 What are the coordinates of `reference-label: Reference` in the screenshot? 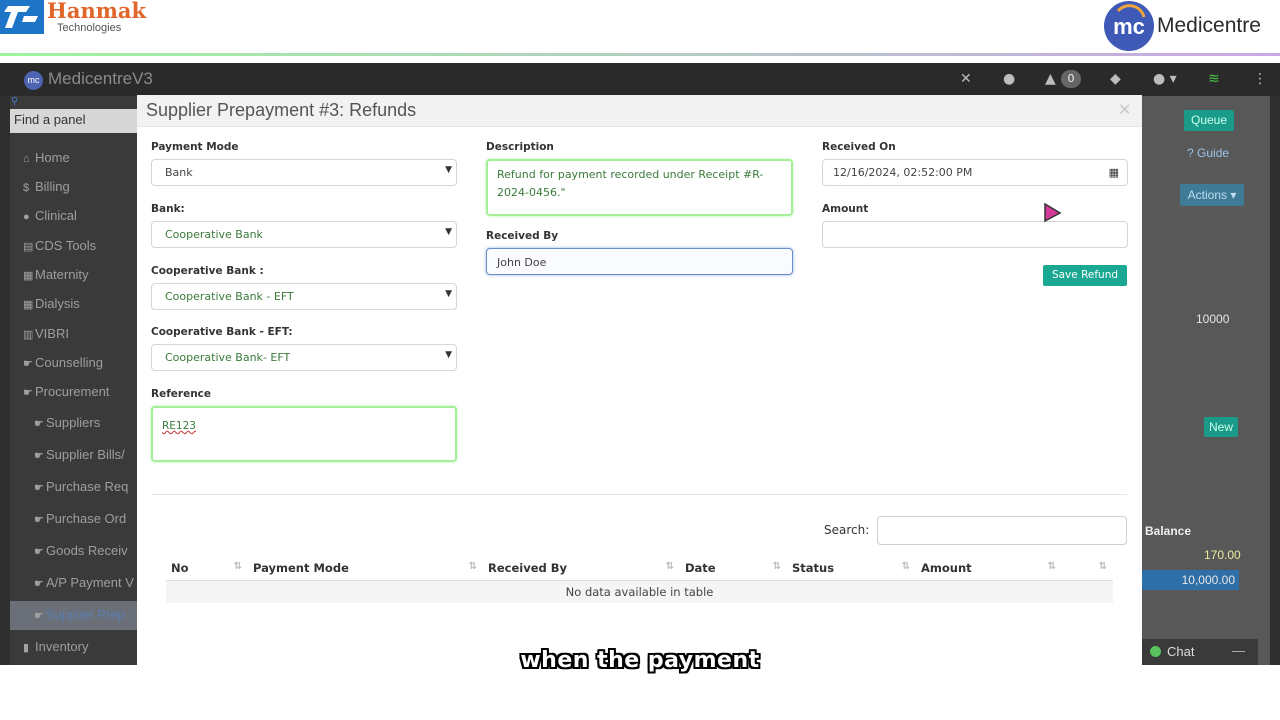 It's located at (181, 394).